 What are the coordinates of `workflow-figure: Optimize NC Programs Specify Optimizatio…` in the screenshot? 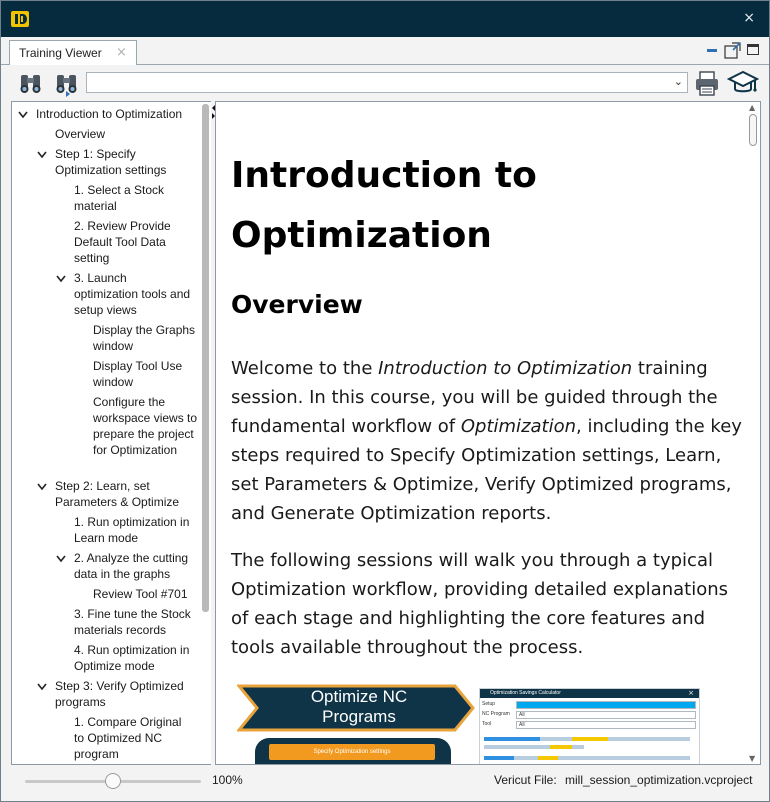 It's located at (357, 724).